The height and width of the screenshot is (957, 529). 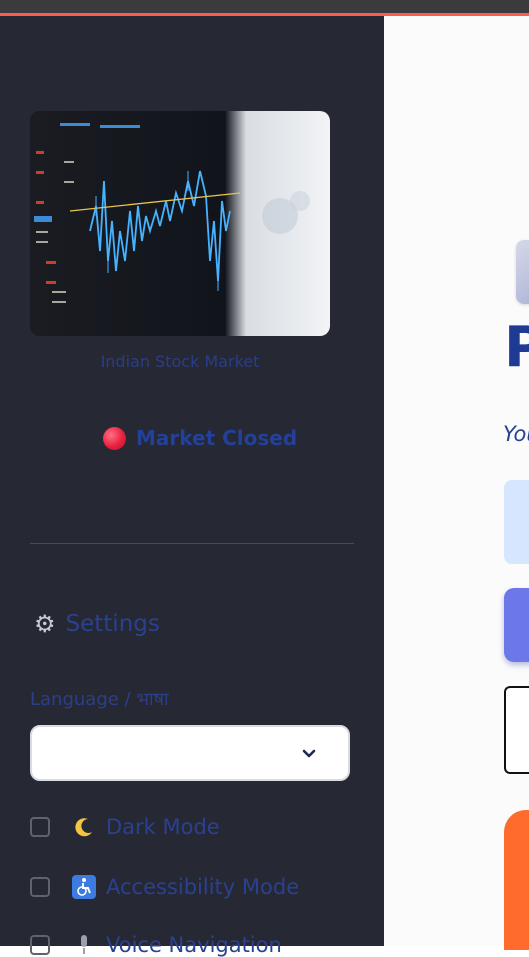 I want to click on market-status: Market Closed, so click(x=200, y=438).